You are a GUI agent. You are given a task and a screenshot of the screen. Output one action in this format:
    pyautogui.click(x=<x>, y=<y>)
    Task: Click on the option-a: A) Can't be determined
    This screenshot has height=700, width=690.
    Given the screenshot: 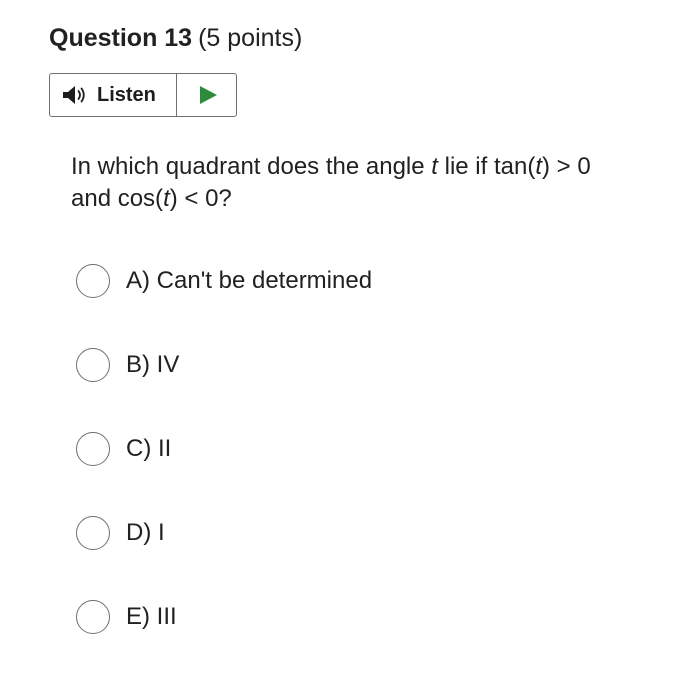 What is the action you would take?
    pyautogui.click(x=224, y=281)
    